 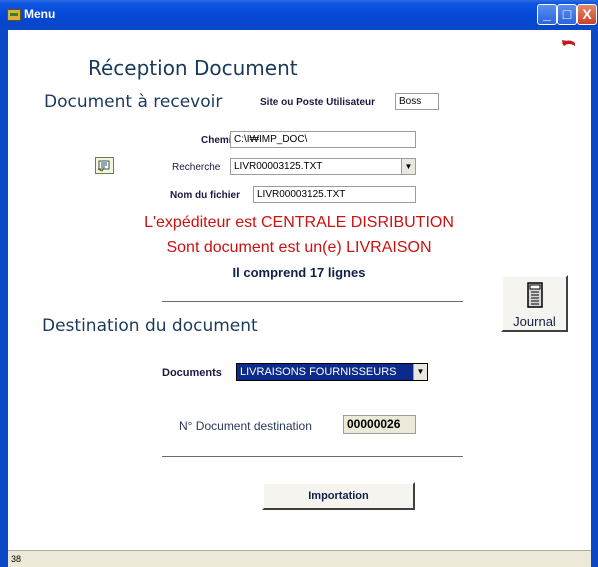 I want to click on back-arrow-icon, so click(x=569, y=44).